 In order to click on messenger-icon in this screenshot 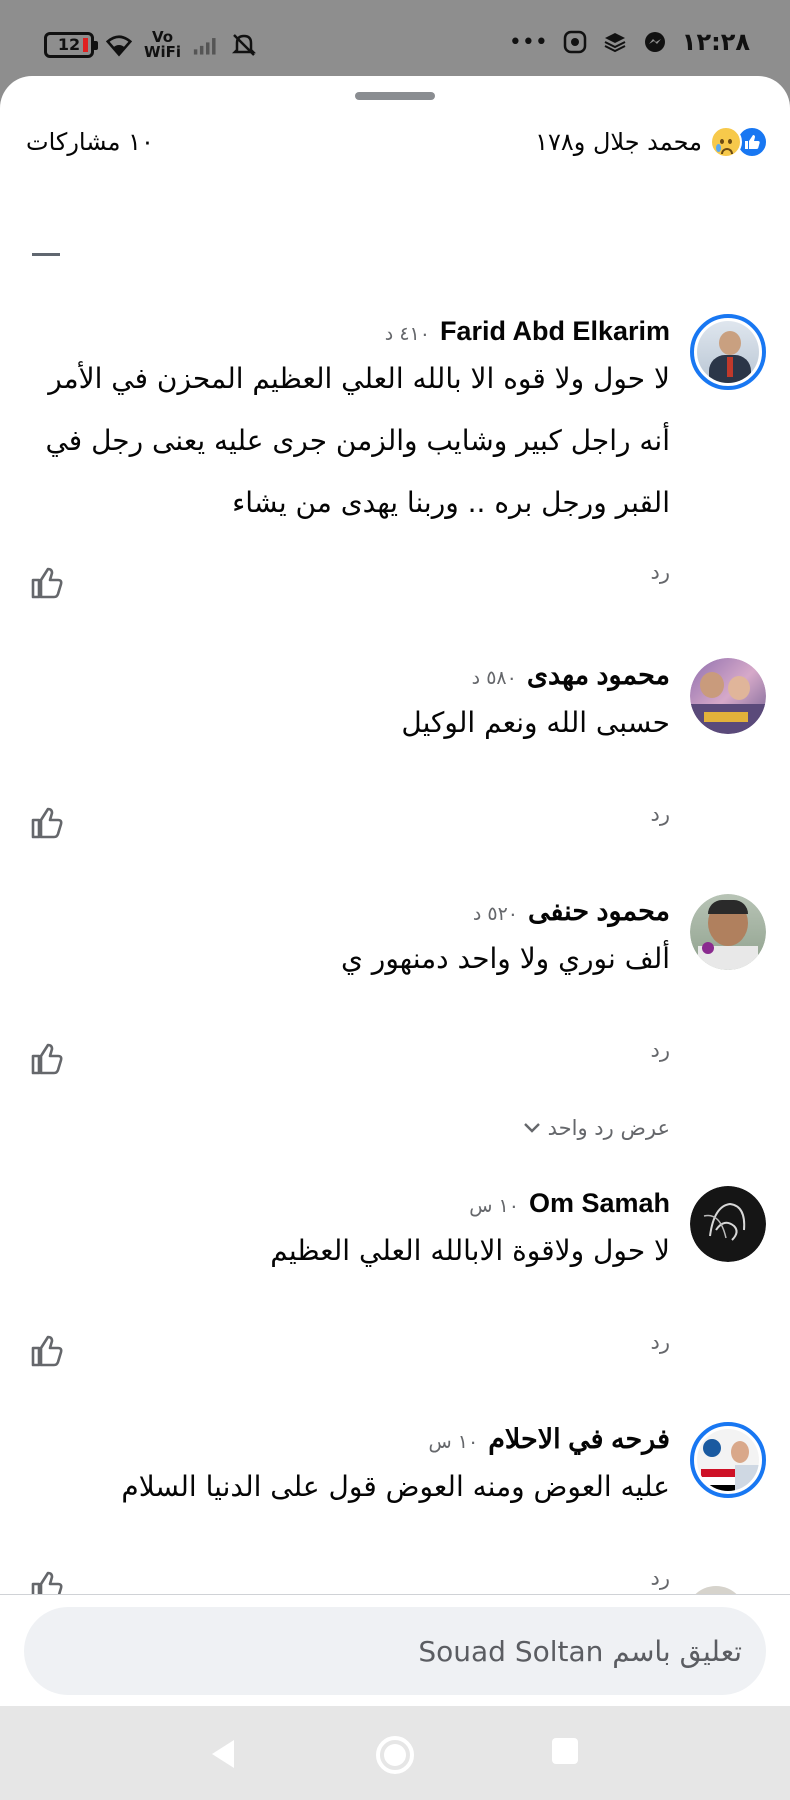, I will do `click(655, 42)`.